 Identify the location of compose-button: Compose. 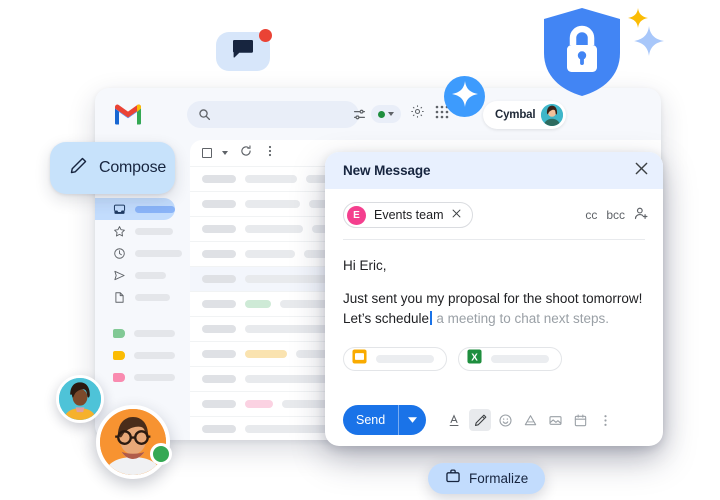
(112, 168).